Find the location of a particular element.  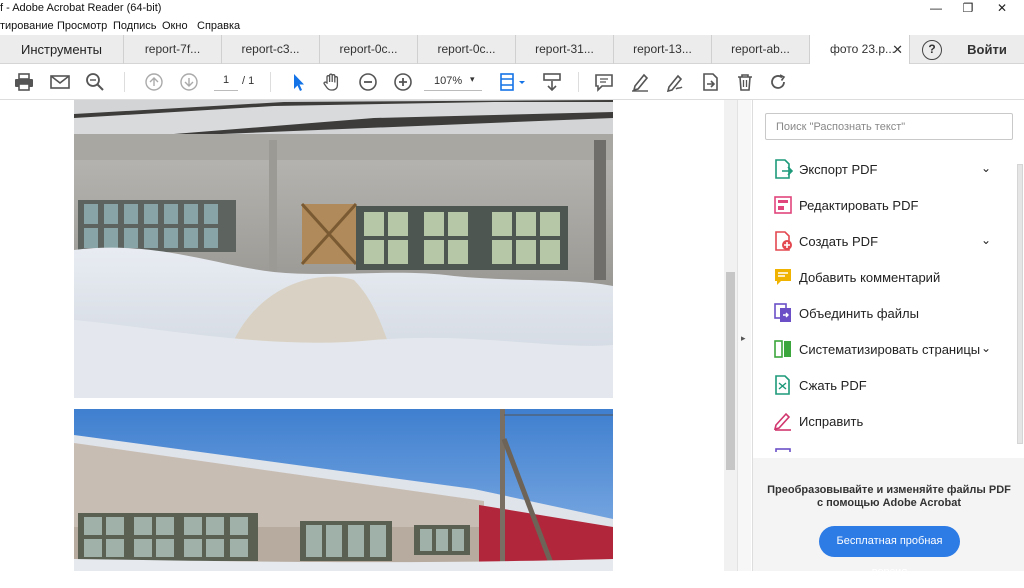

panel-collapse-toggle: ▸ is located at coordinates (744, 335).